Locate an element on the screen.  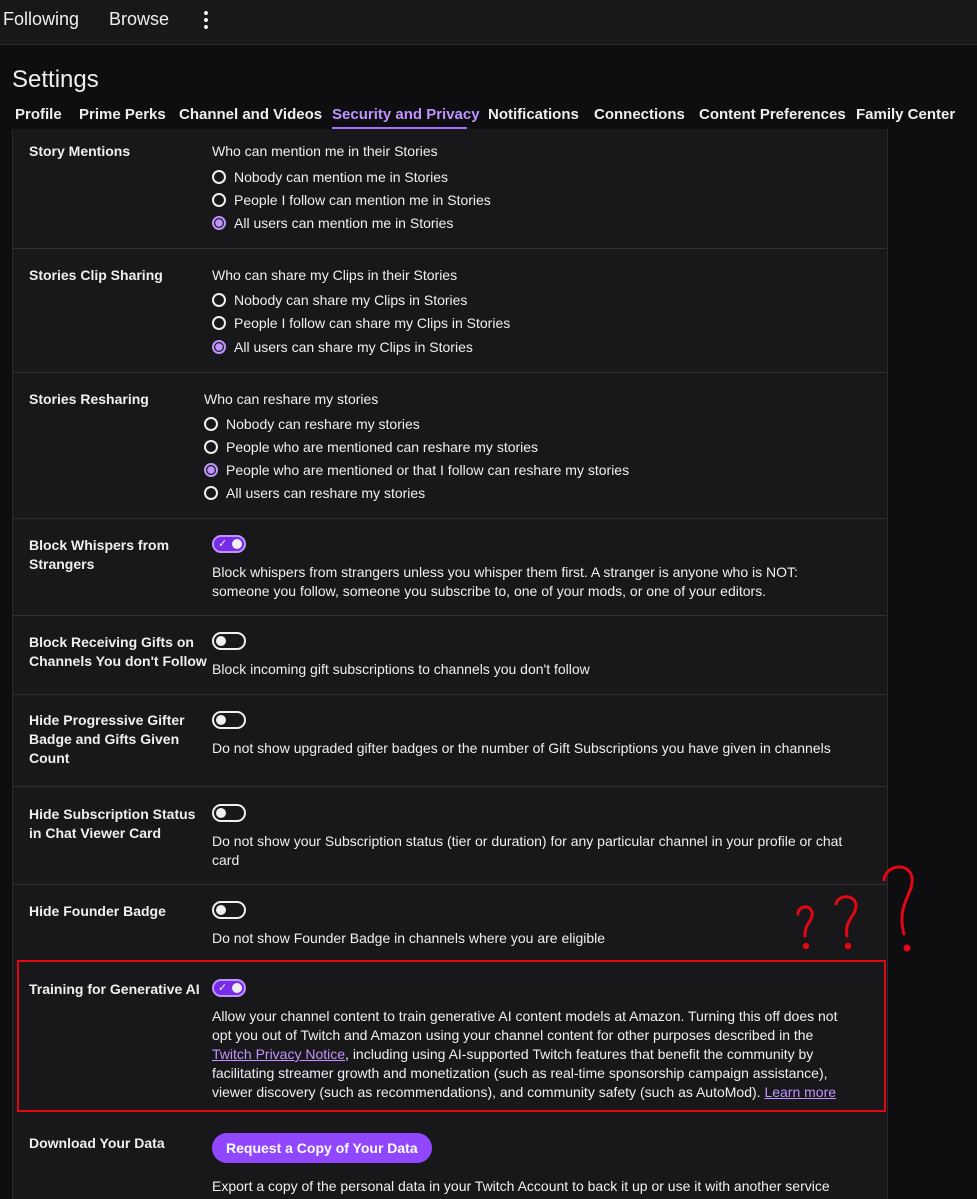
tab-notifications: Notifications is located at coordinates (533, 114).